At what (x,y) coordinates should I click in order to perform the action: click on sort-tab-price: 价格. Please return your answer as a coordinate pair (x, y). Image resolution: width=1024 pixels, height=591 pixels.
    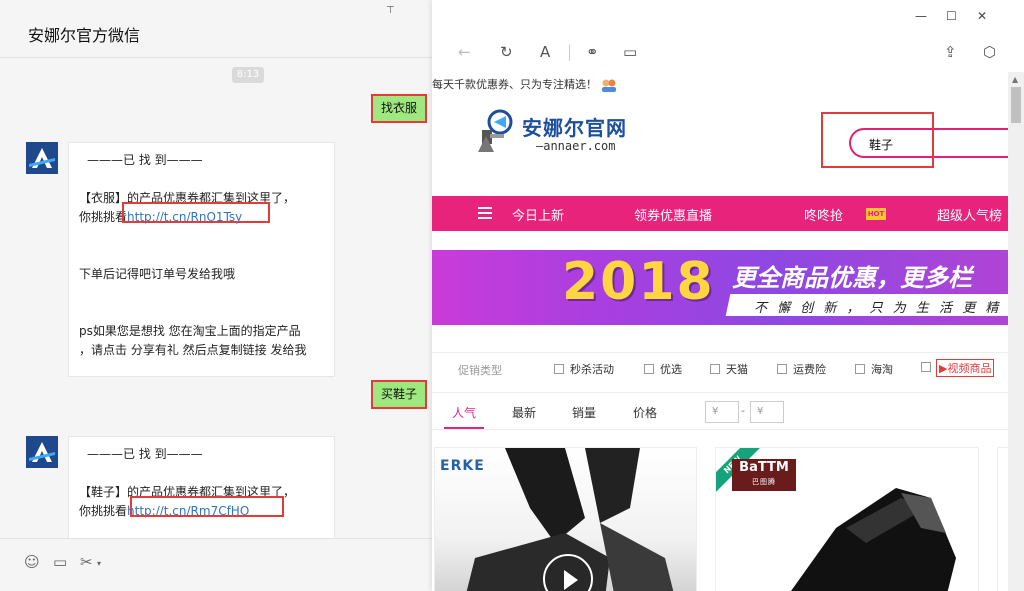
    Looking at the image, I should click on (645, 412).